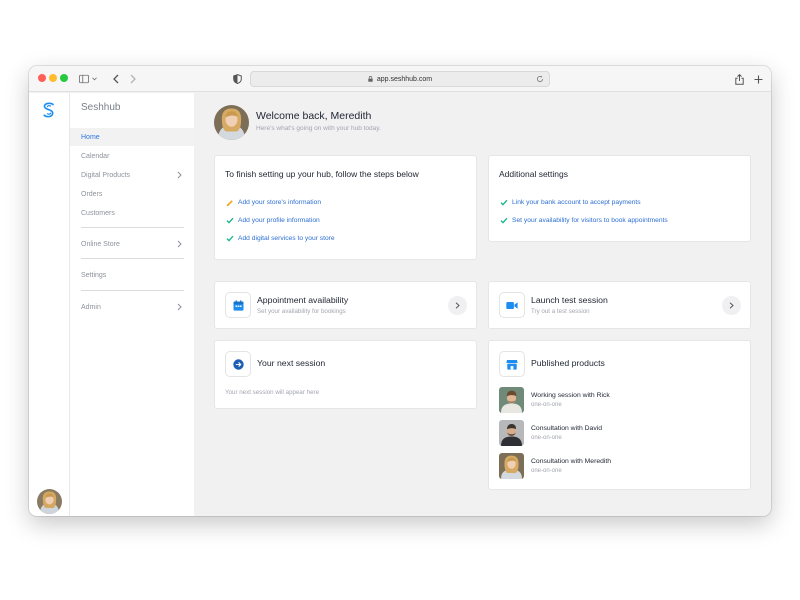 The height and width of the screenshot is (600, 800). Describe the element at coordinates (560, 311) in the screenshot. I see `launch-subtitle: Try out a test session` at that location.